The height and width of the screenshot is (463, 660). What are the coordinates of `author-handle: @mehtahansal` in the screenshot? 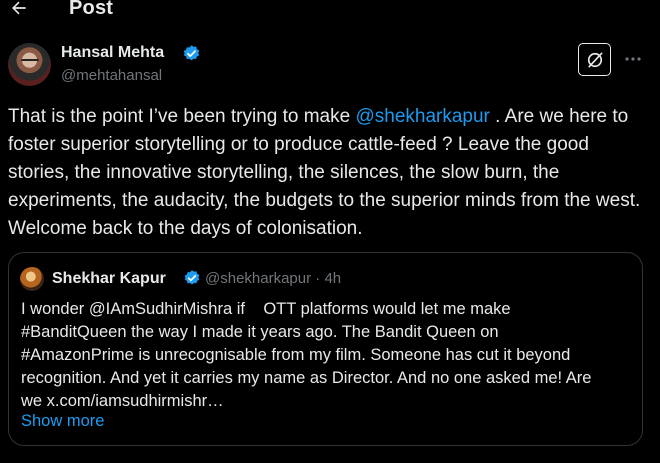 It's located at (111, 75).